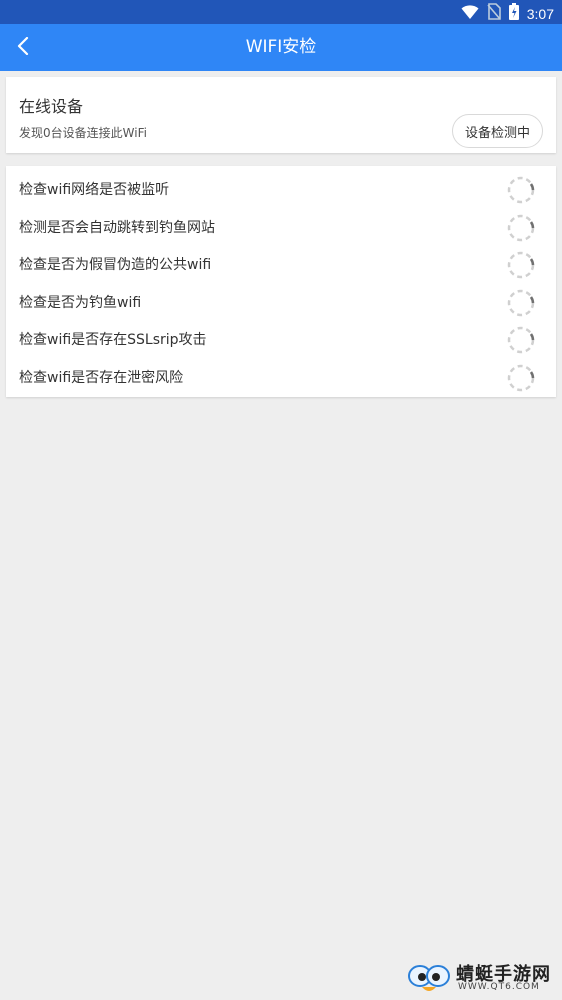 The image size is (562, 1000). I want to click on online-devices-title: 在线设备, so click(51, 106).